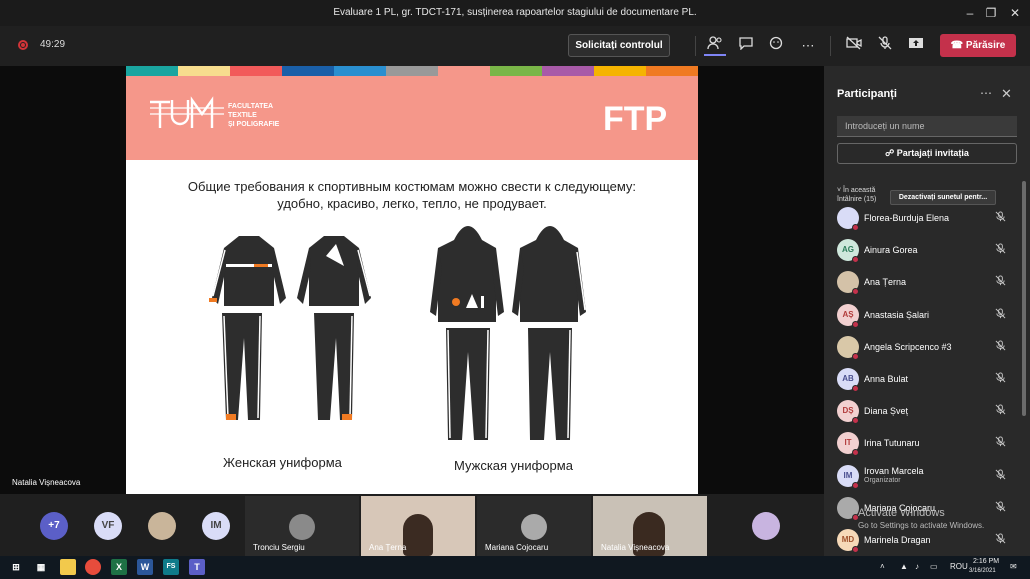 The height and width of the screenshot is (579, 1030). Describe the element at coordinates (715, 46) in the screenshot. I see `participants-icon` at that location.